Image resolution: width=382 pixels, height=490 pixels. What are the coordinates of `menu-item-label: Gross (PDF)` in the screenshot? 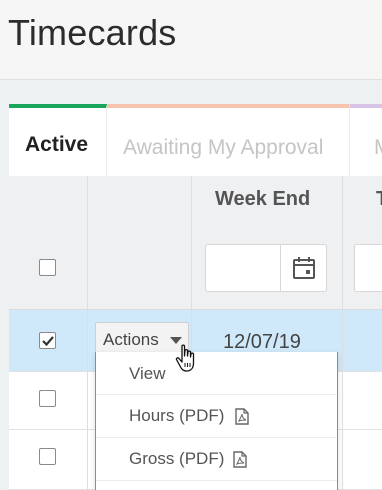 It's located at (177, 458).